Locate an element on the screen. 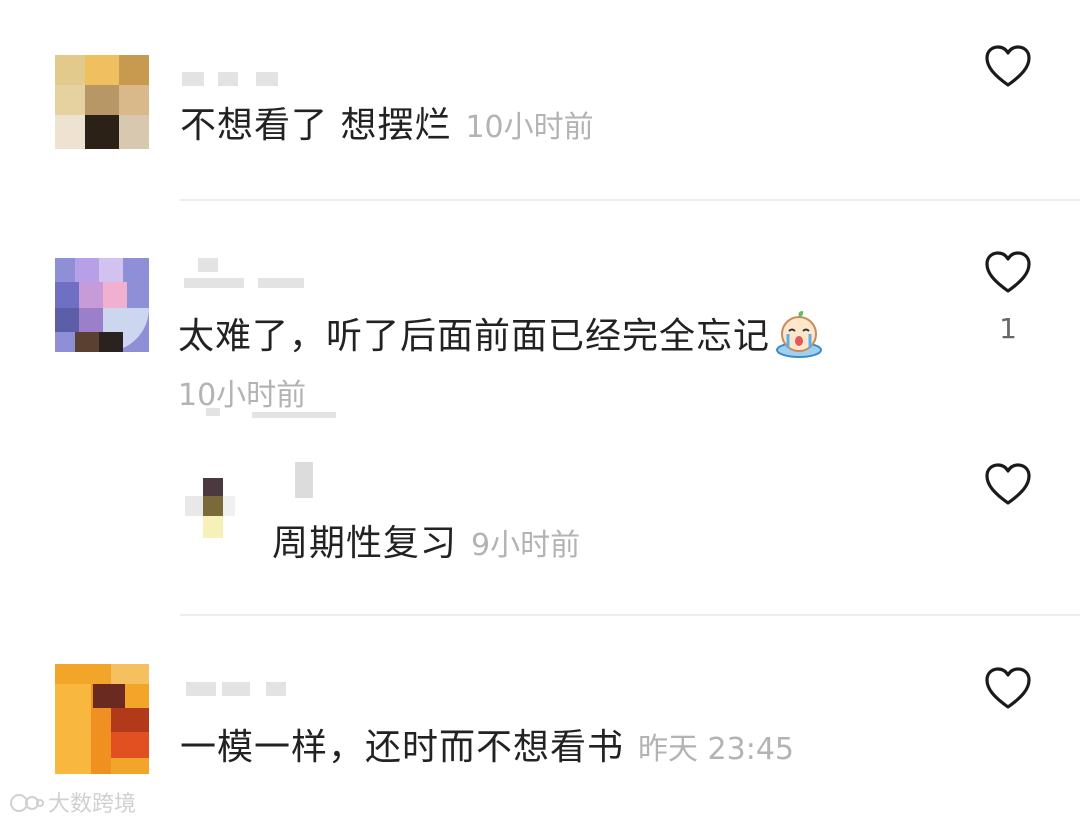 This screenshot has width=1080, height=822. like-count: 1 is located at coordinates (1008, 328).